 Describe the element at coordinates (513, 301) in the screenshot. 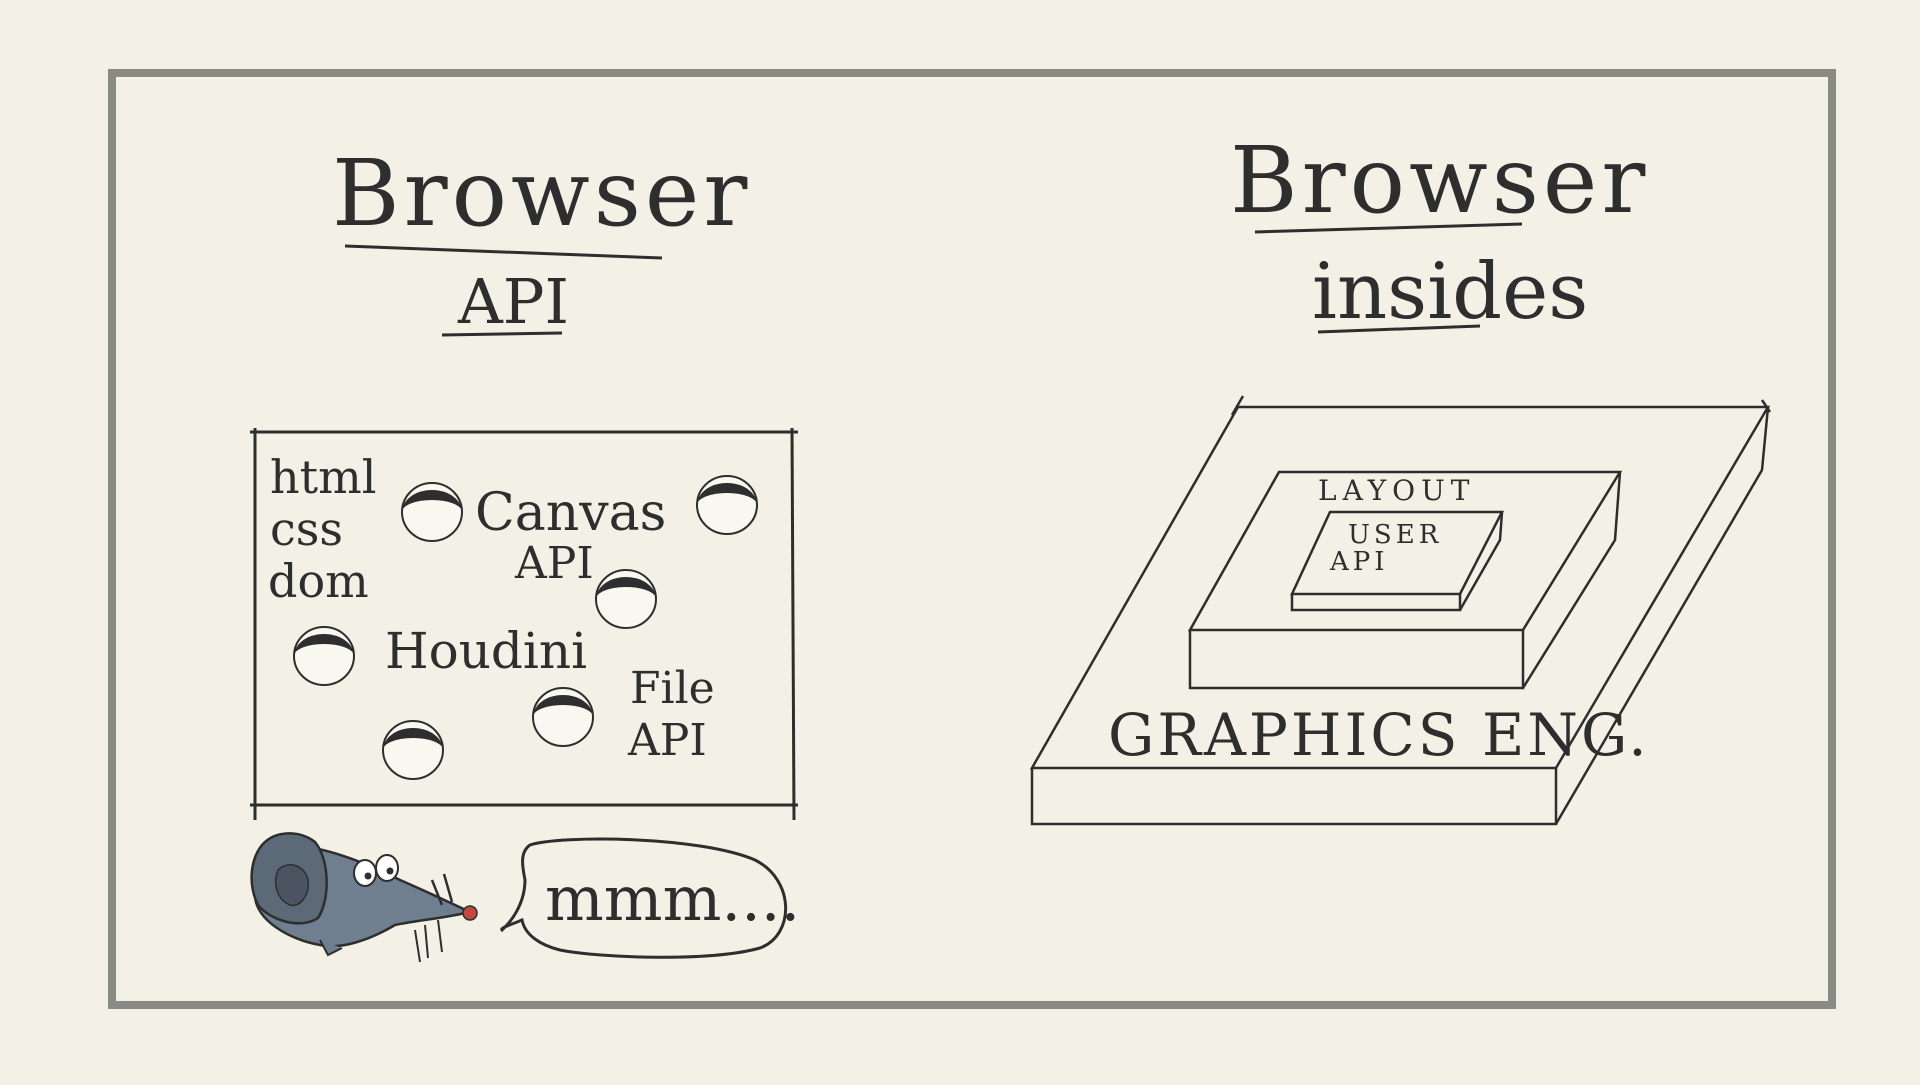

I see `left-subtitle: API` at that location.